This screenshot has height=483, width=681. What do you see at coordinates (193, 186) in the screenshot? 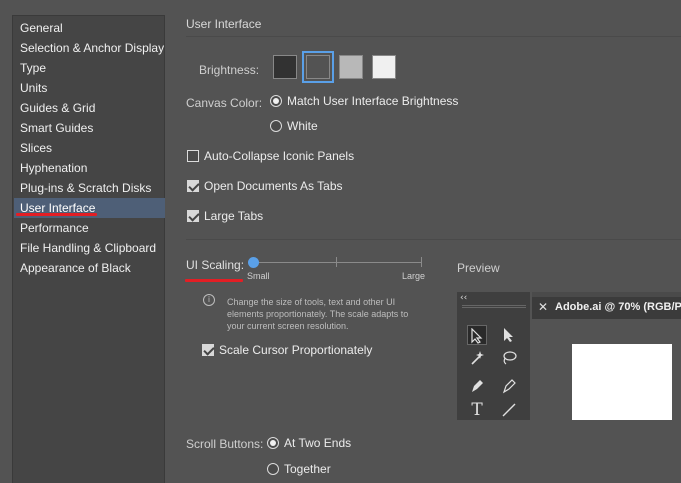
I see `open-documents-as-tabs-checkbox` at bounding box center [193, 186].